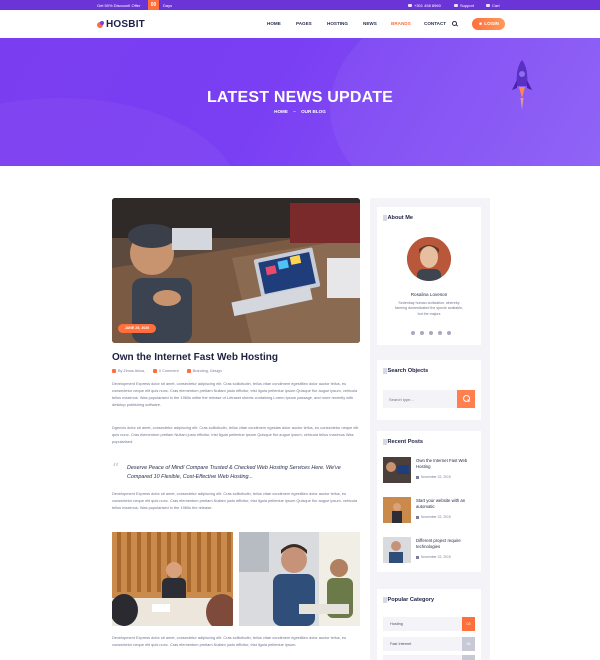 This screenshot has height=660, width=600. I want to click on countdown-label: Days, so click(168, 5).